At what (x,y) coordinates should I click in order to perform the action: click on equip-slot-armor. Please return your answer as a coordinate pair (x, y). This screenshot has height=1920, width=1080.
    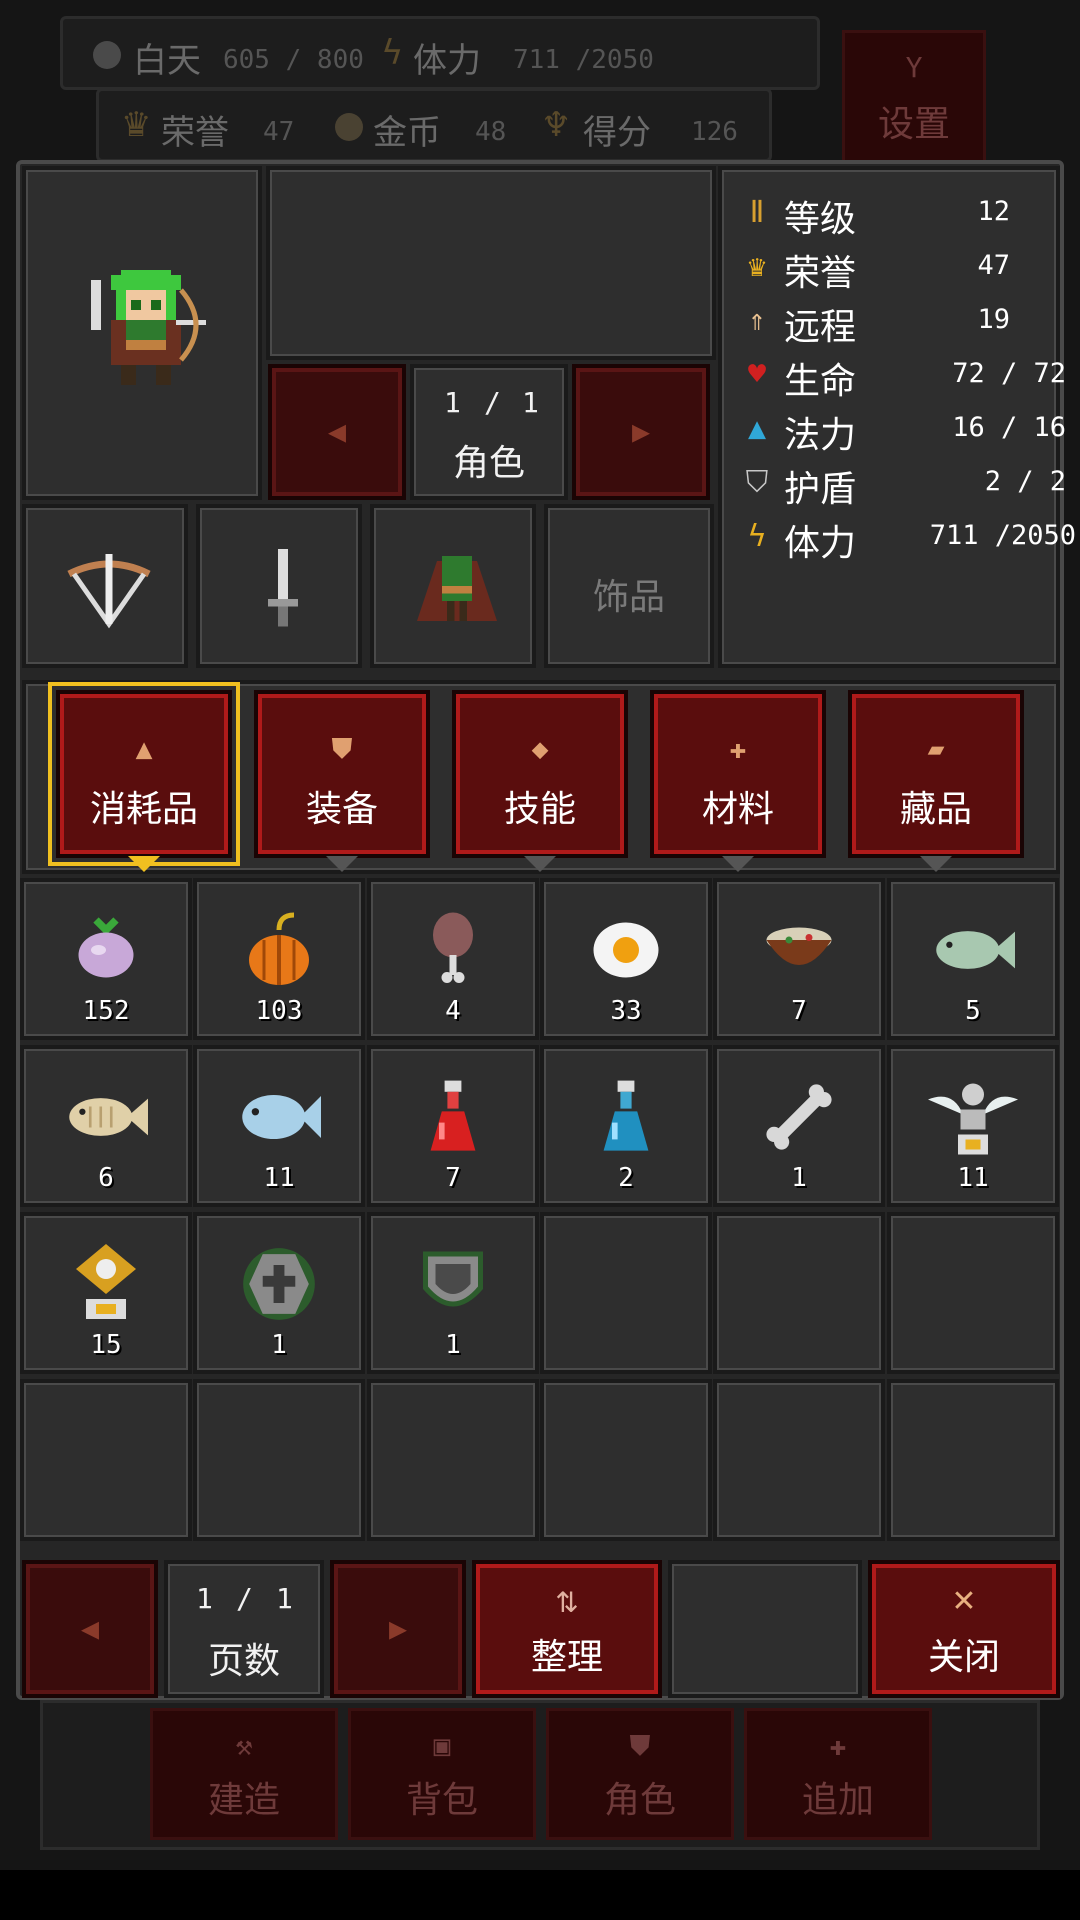
    Looking at the image, I should click on (453, 586).